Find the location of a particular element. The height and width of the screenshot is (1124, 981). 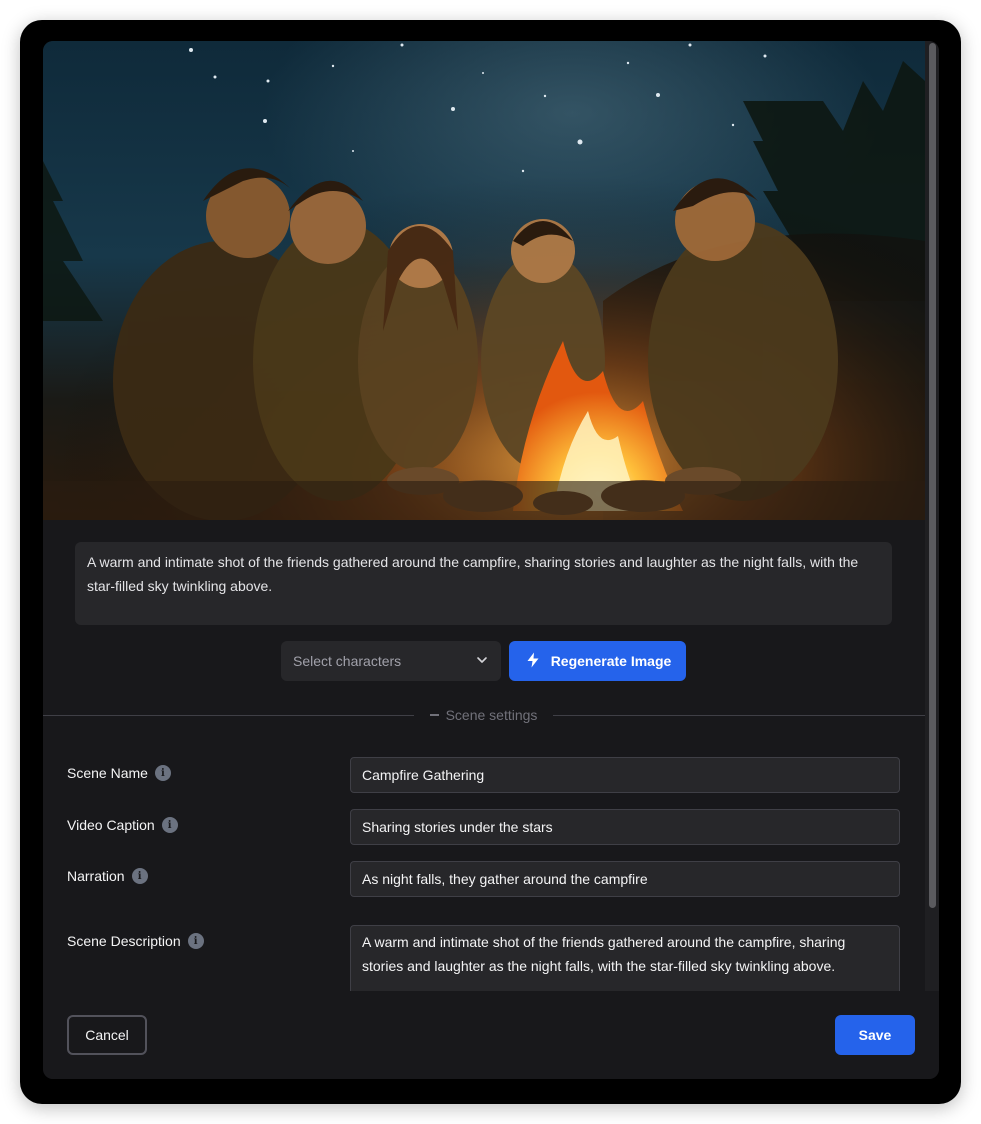

scrollbar is located at coordinates (932, 516).